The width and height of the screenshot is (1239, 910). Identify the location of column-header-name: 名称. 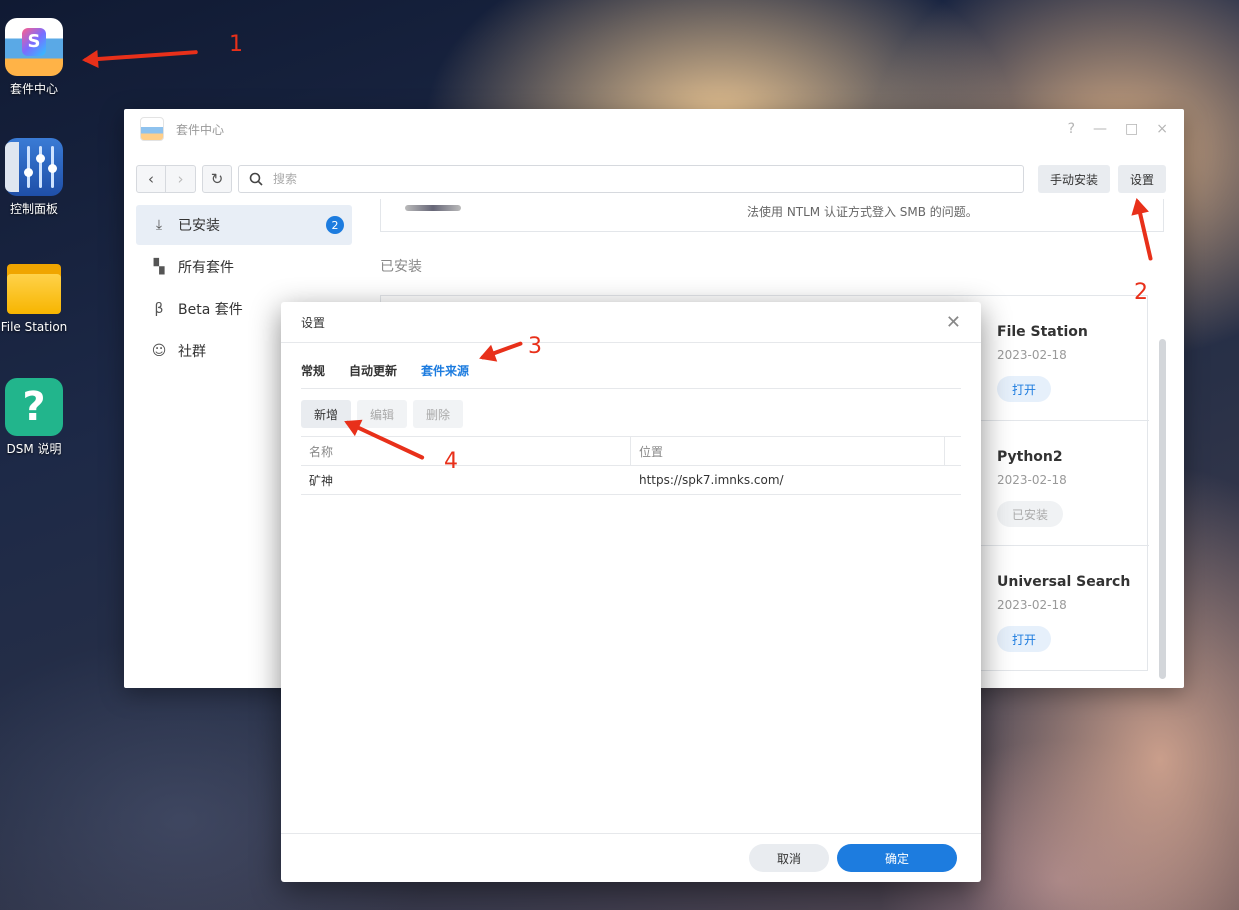
(466, 451).